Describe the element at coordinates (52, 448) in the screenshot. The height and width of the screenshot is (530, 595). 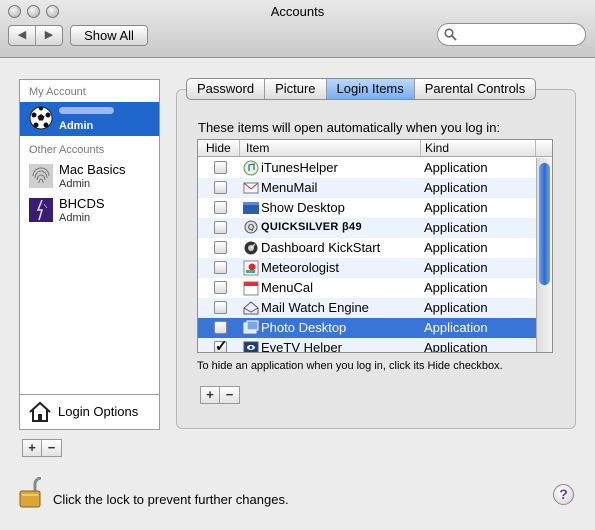
I see `remove-account-button: −` at that location.